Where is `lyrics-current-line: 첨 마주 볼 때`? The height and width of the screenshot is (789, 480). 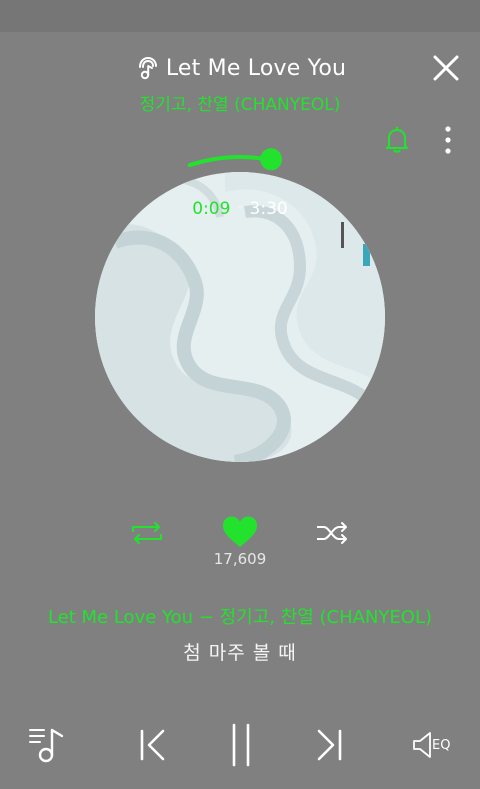
lyrics-current-line: 첨 마주 볼 때 is located at coordinates (240, 651).